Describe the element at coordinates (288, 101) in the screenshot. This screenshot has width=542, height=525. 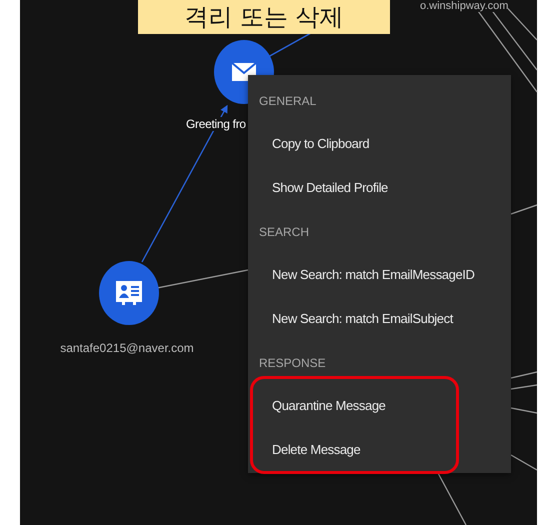
I see `menu-section-header: GENERAL` at that location.